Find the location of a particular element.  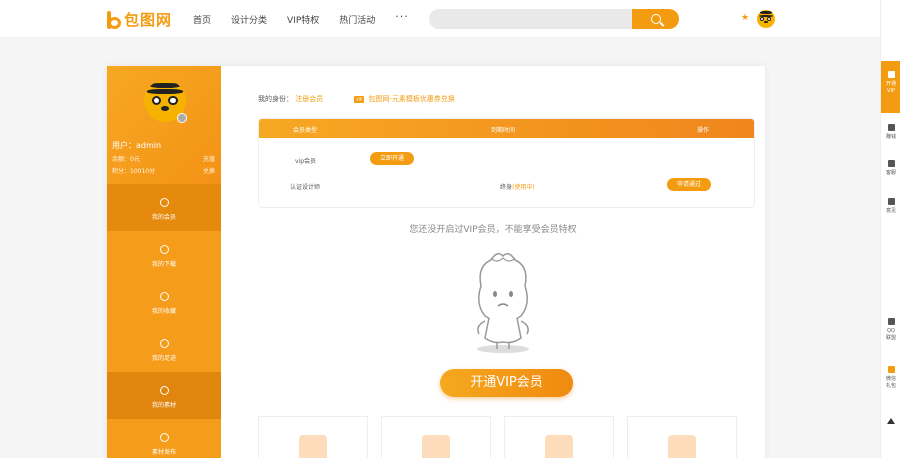

footprint-icon is located at coordinates (164, 343).